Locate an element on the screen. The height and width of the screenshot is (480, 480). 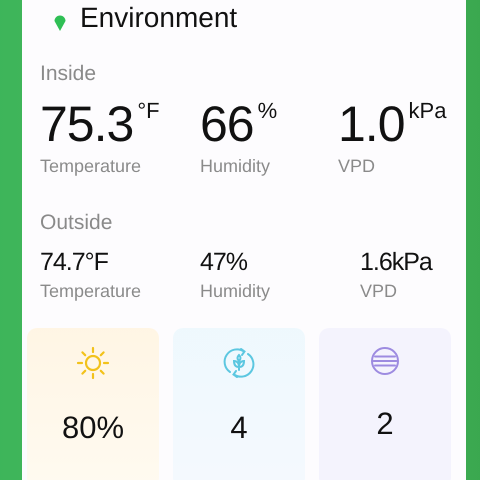
stat-tile: 2 is located at coordinates (385, 404).